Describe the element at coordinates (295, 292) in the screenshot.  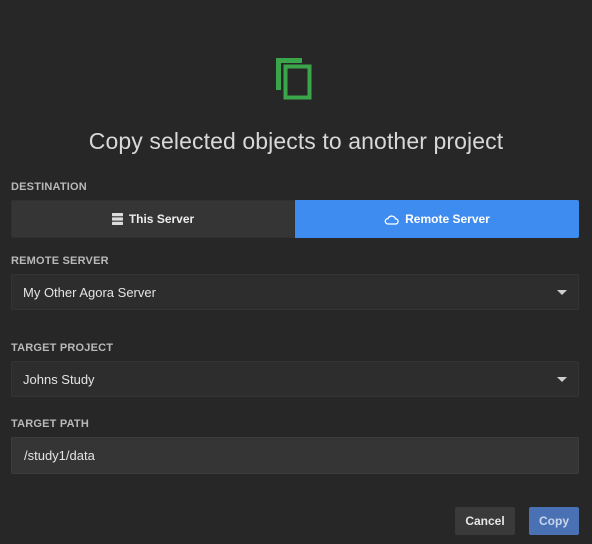
I see `remote-server-select: My Other Agora Server` at that location.